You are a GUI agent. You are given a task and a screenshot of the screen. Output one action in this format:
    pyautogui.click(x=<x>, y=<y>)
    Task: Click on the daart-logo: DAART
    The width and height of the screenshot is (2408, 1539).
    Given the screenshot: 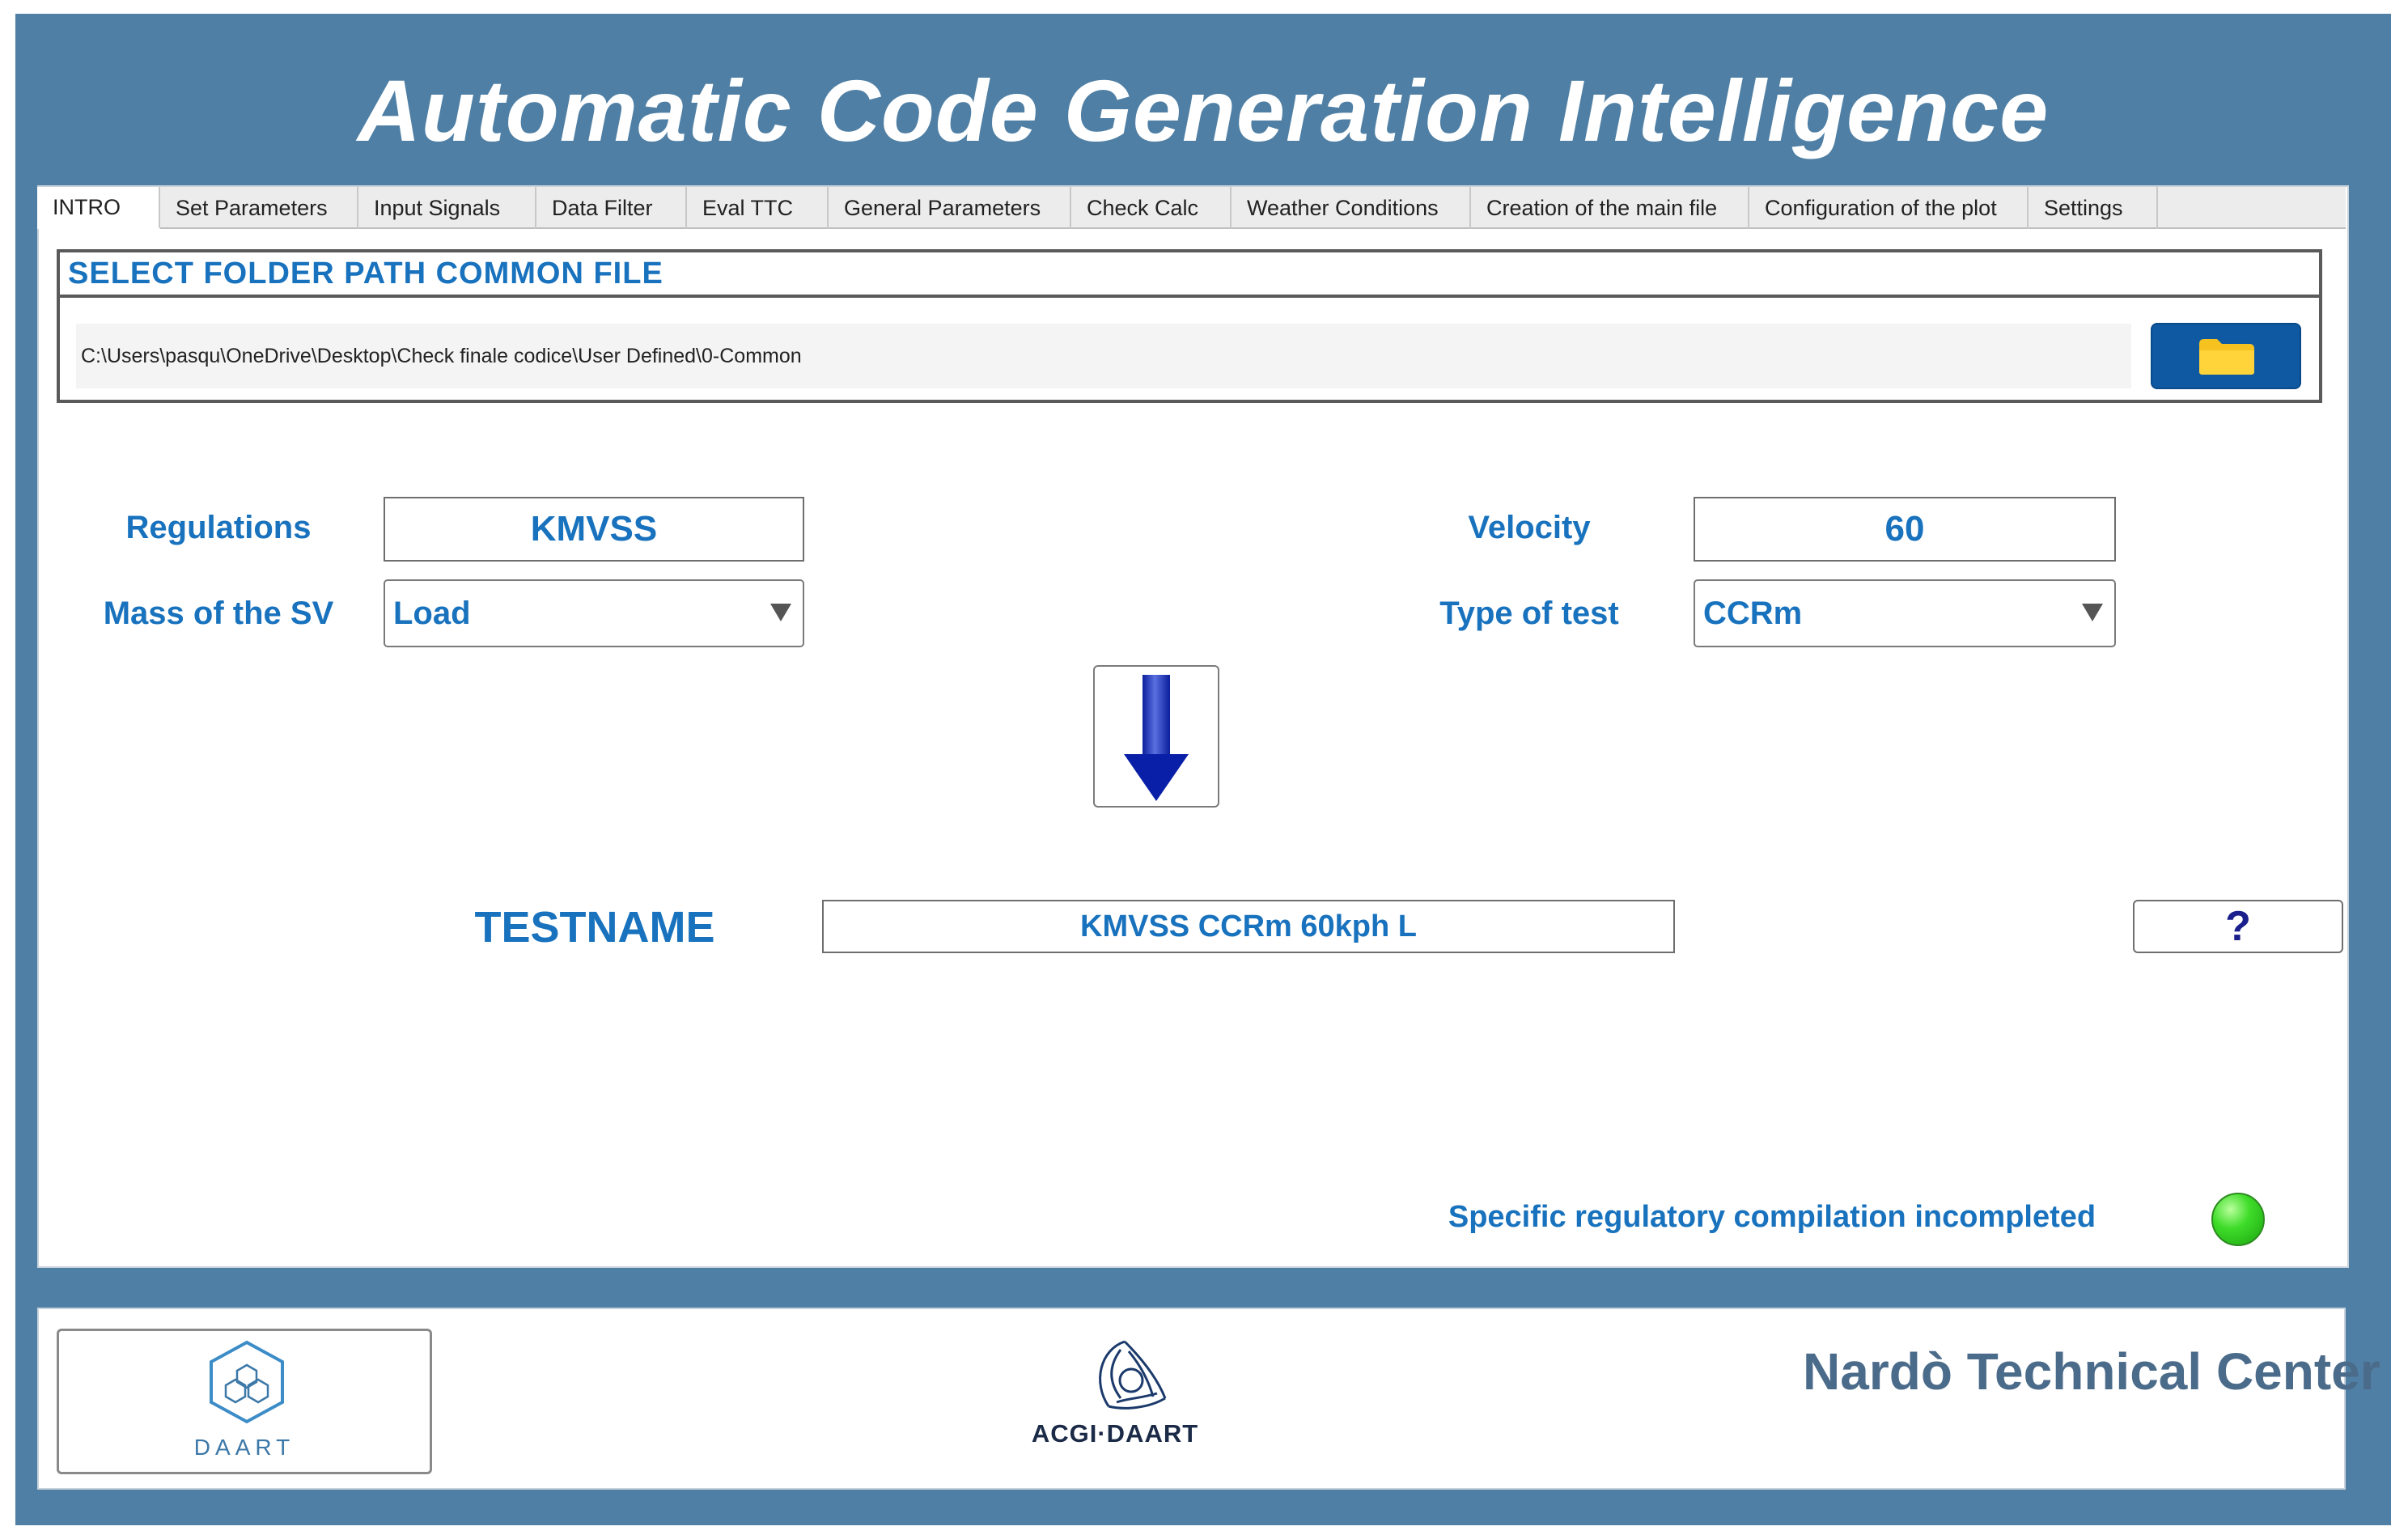 What is the action you would take?
    pyautogui.click(x=244, y=1401)
    